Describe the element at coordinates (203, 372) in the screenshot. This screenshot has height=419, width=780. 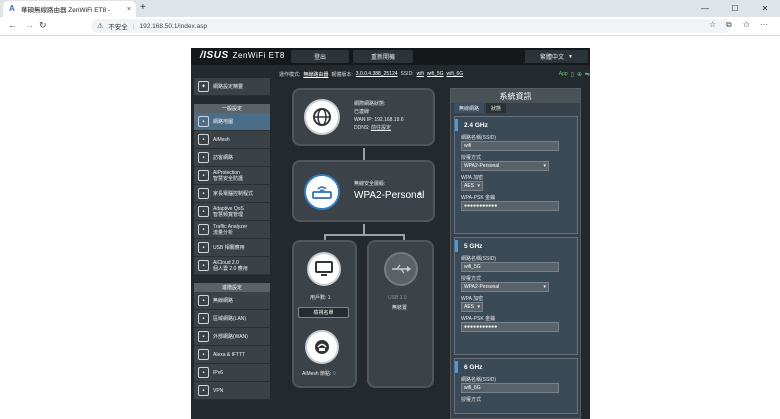
I see `ipv6-icon: ▪` at that location.